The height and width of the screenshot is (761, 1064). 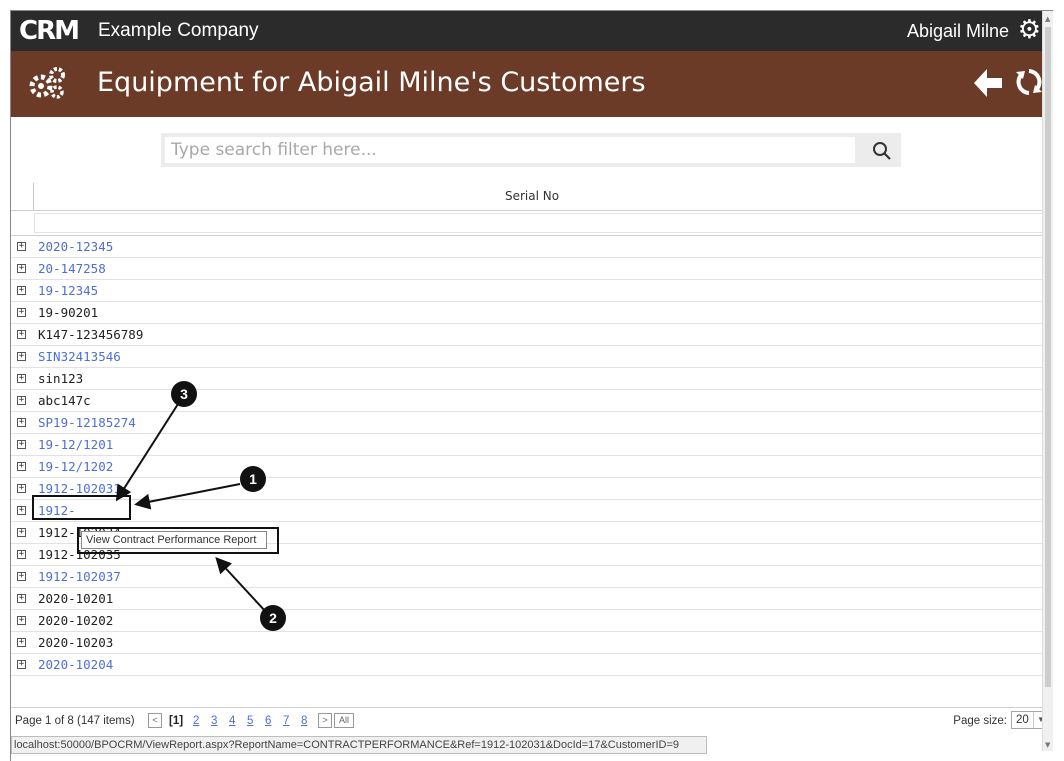 I want to click on serial-link: 1912-102031, so click(x=79, y=488).